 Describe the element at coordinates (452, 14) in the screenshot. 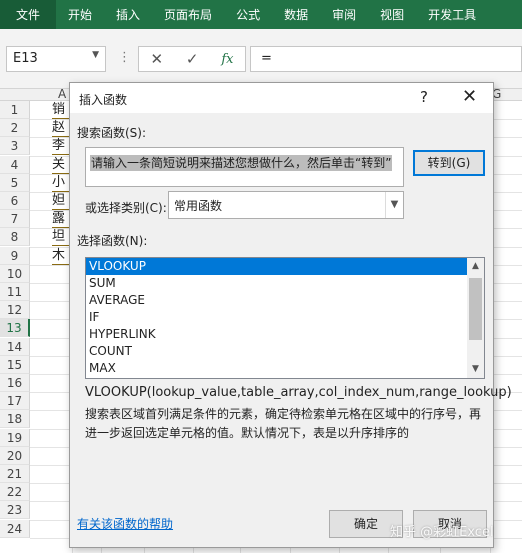

I see `tab-developer: 开发工具` at that location.